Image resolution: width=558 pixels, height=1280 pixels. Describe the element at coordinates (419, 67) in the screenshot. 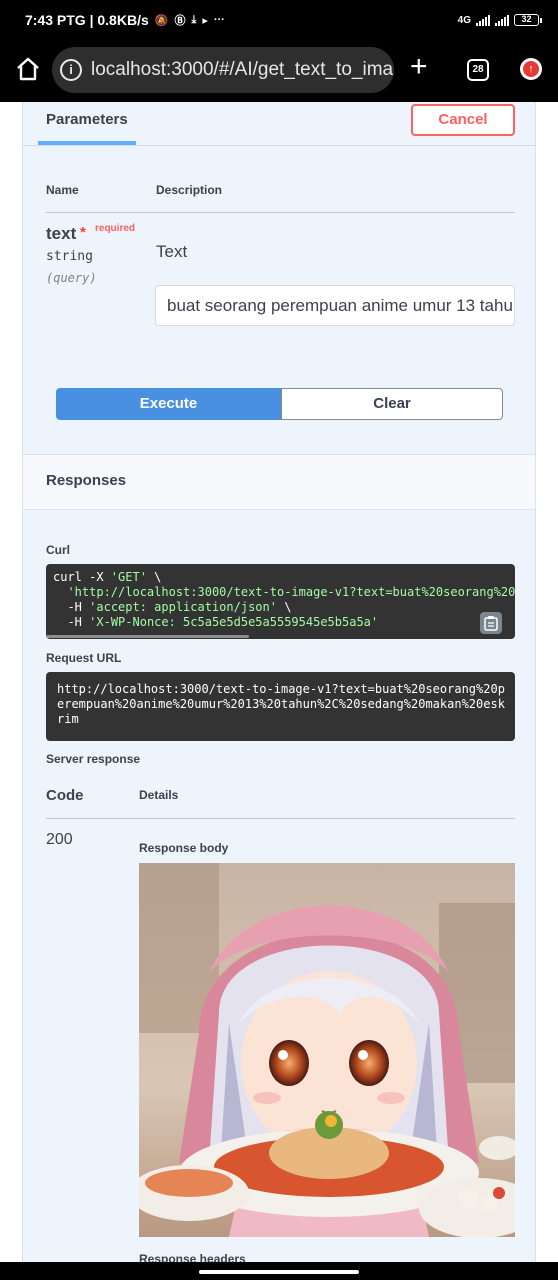

I see `new-tab-icon: +` at that location.